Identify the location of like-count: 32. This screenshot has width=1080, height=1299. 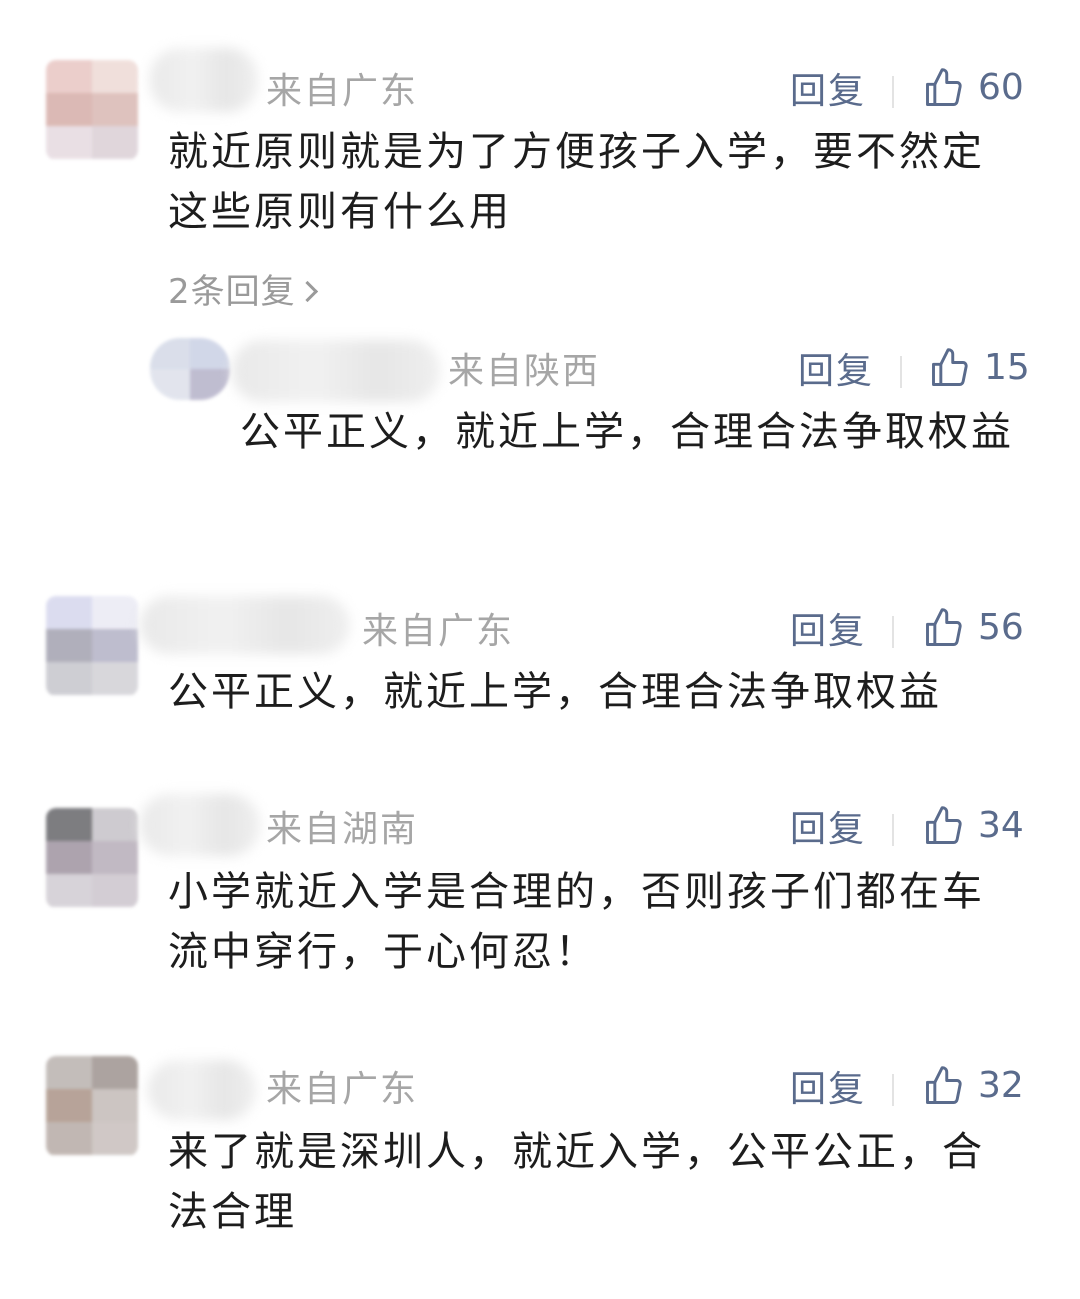
(1001, 1085).